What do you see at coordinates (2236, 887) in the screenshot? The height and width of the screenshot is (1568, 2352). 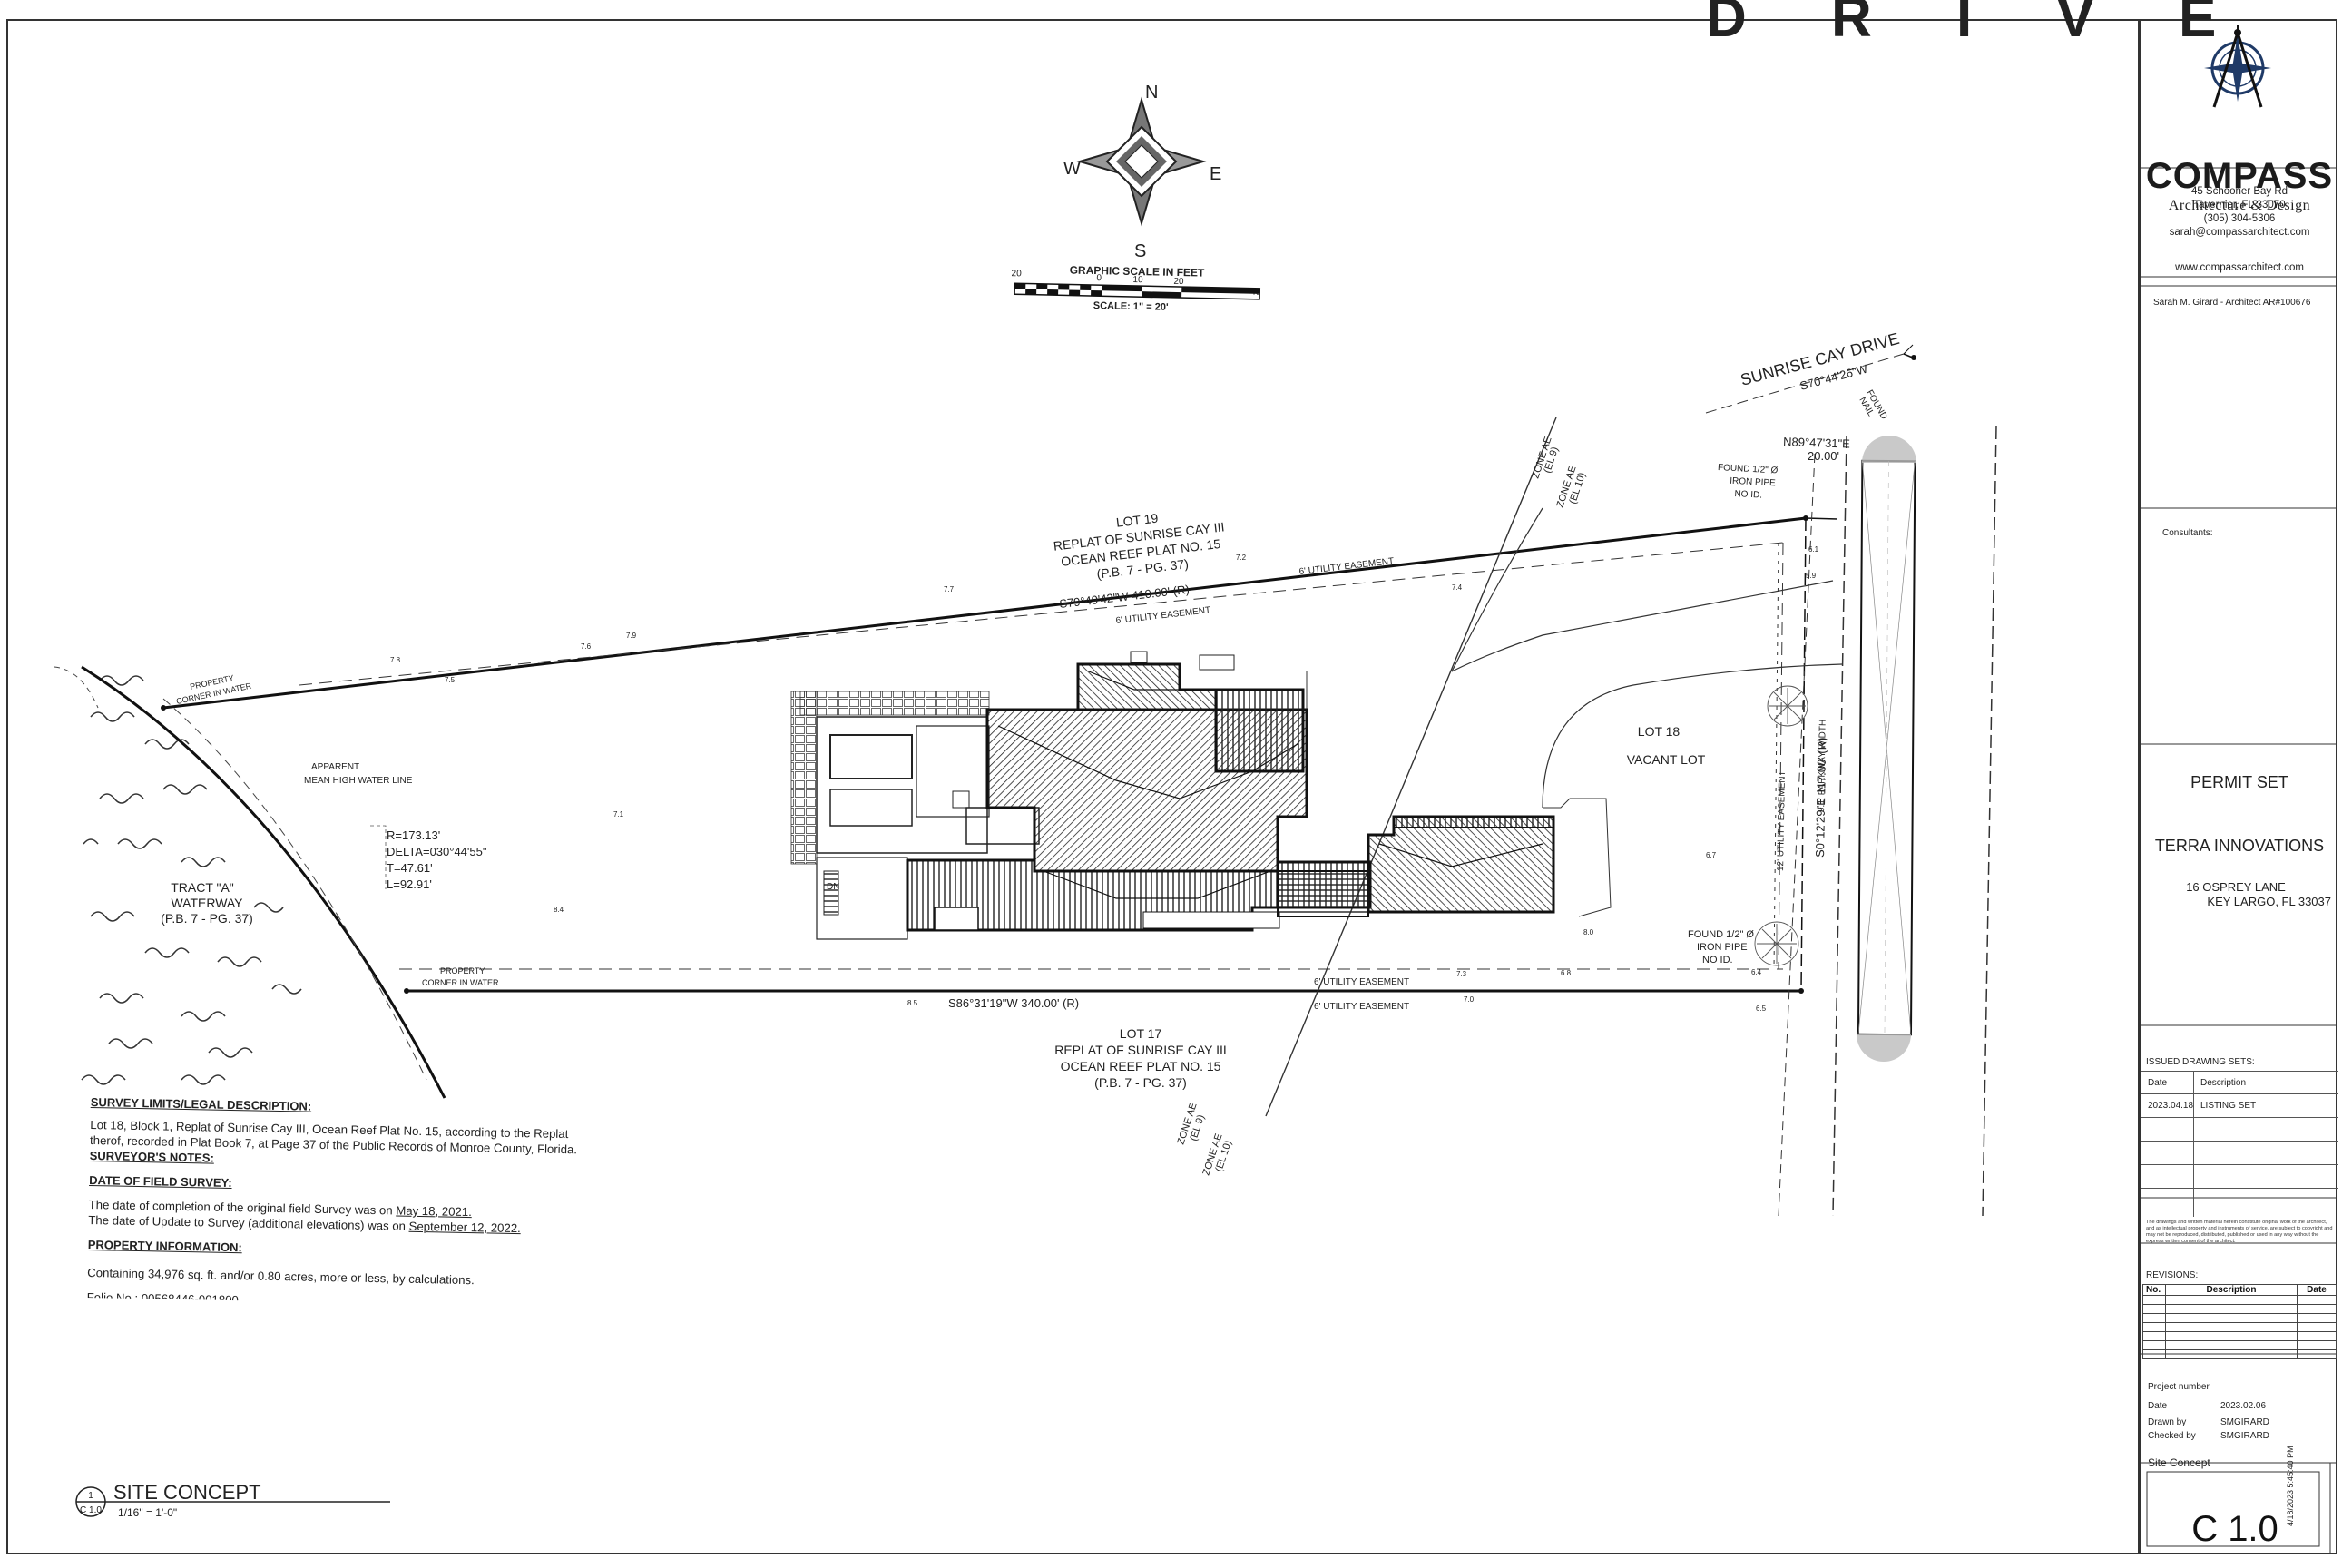 I see `project-address-line: 16 OSPREY LANE` at bounding box center [2236, 887].